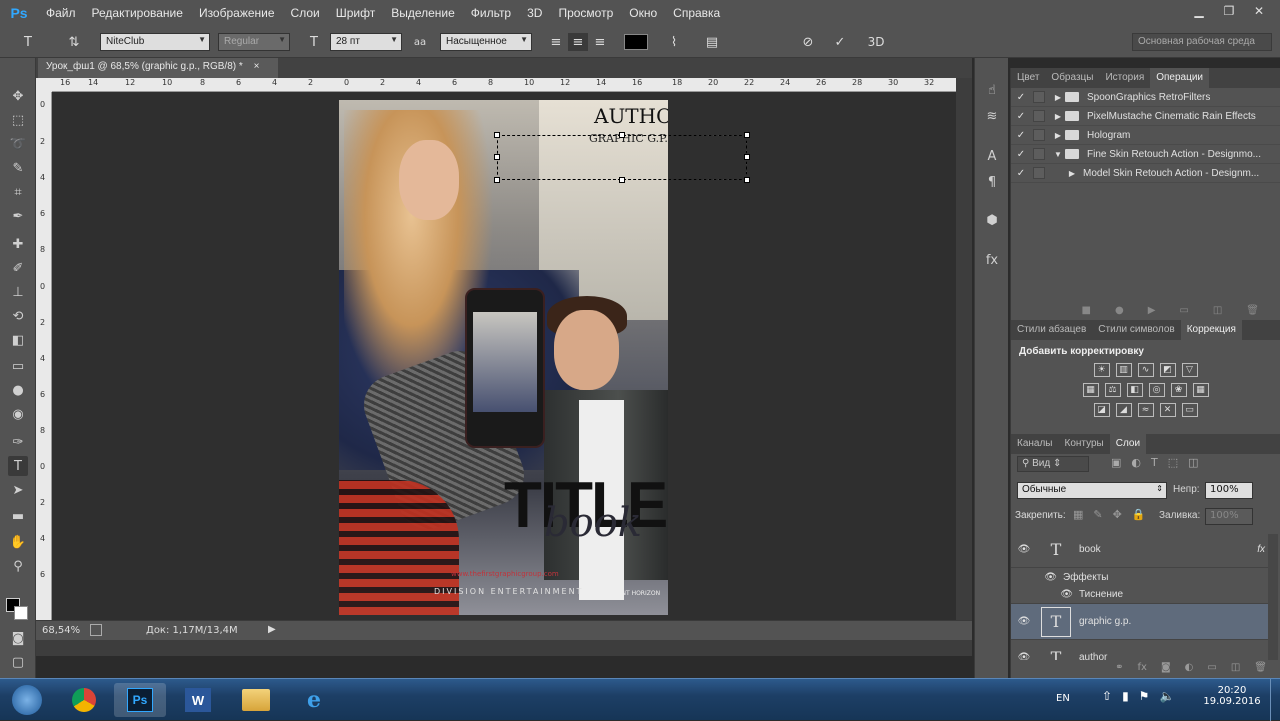 The width and height of the screenshot is (1280, 721). Describe the element at coordinates (1045, 594) in the screenshot. I see `effect-visibility-icon: 👁` at that location.